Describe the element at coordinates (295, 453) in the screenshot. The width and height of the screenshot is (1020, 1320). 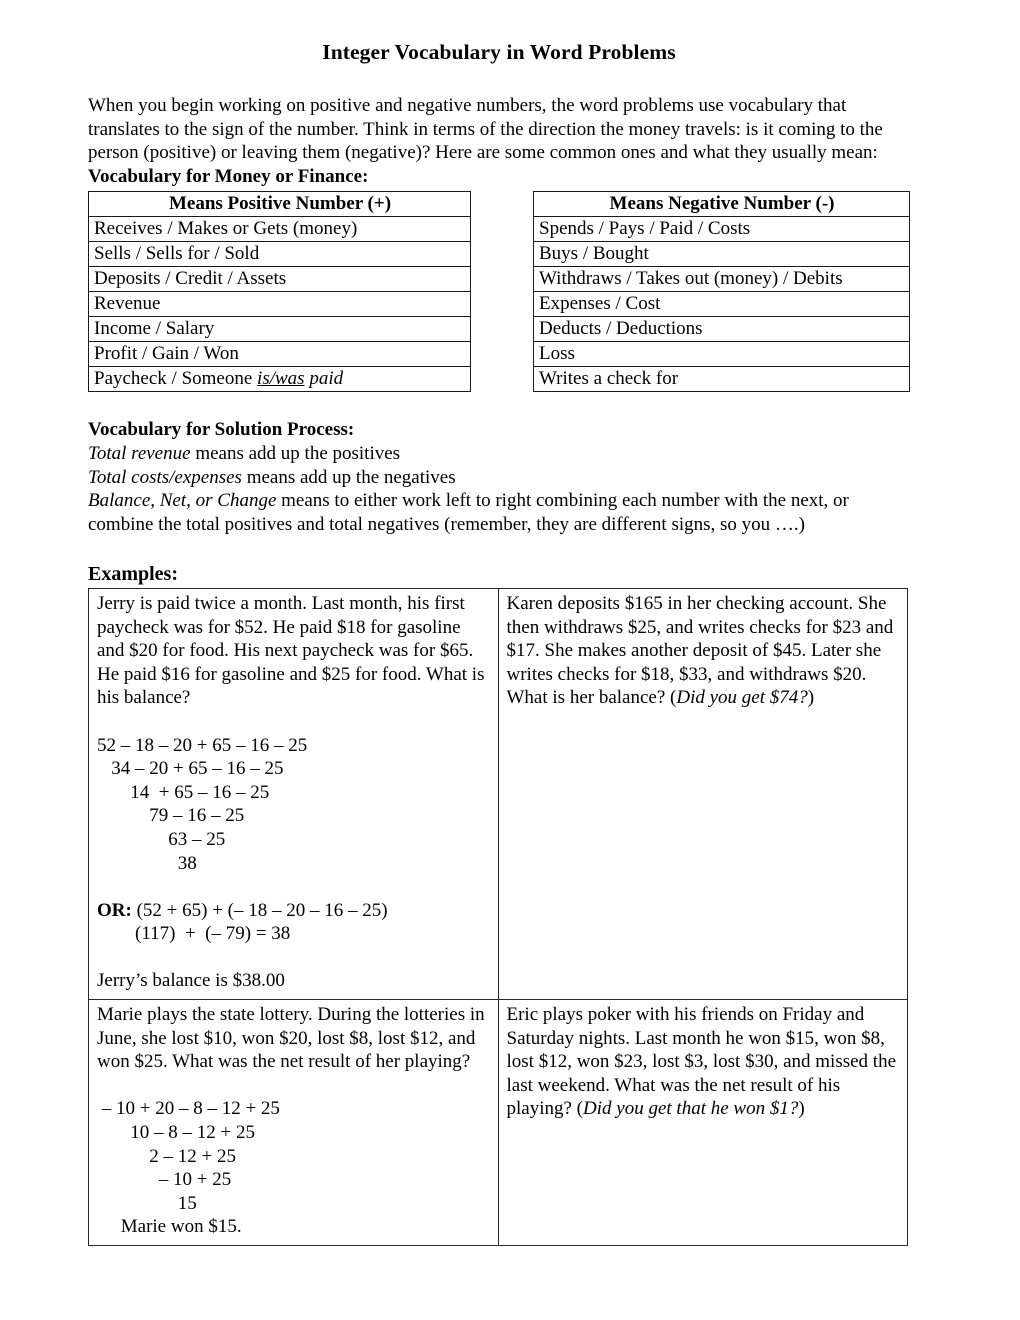
I see `total-revenue-definition: means add up the positives` at that location.